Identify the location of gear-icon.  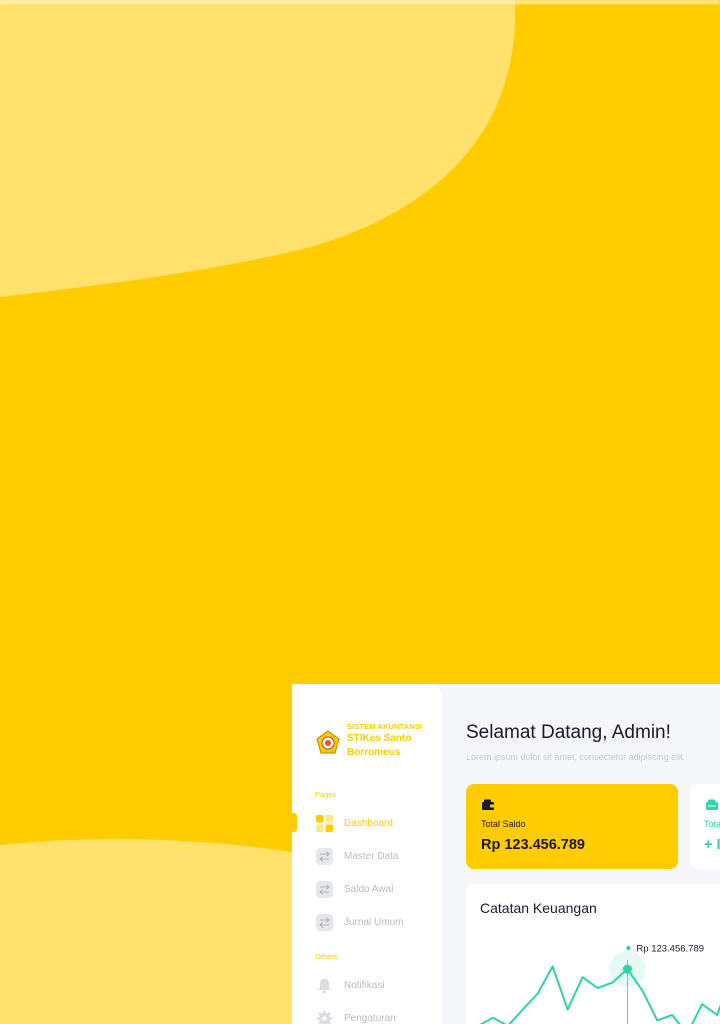
(324, 1017).